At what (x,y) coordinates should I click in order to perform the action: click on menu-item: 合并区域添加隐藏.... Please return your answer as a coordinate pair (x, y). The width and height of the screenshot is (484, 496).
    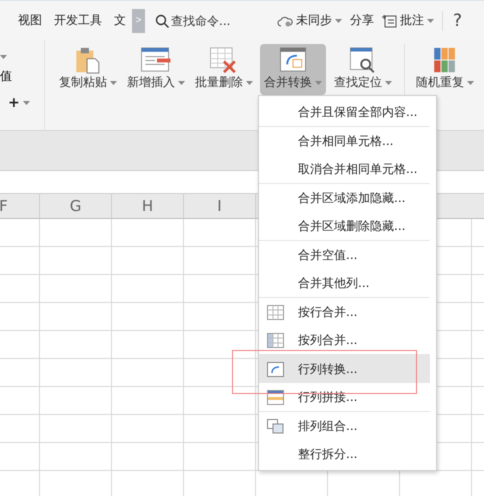
    Looking at the image, I should click on (344, 198).